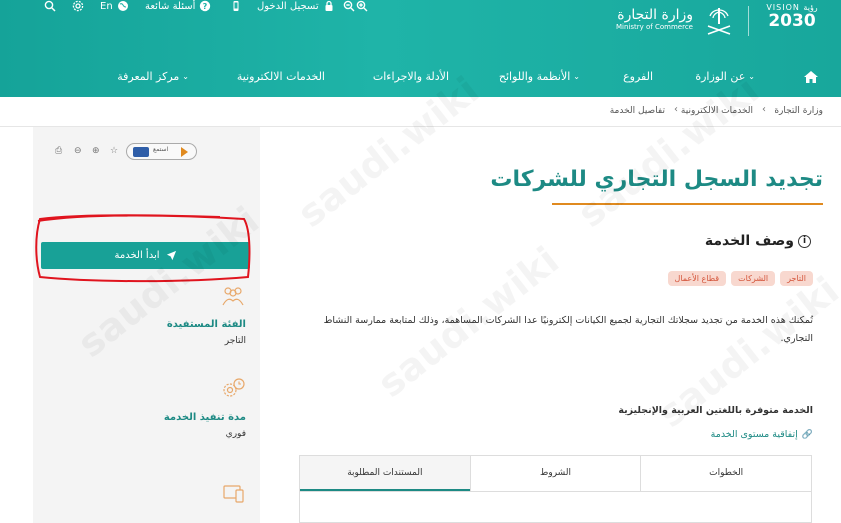 The image size is (841, 523). I want to click on service-tags: التاجر الشركات قطاع الأعمال, so click(740, 278).